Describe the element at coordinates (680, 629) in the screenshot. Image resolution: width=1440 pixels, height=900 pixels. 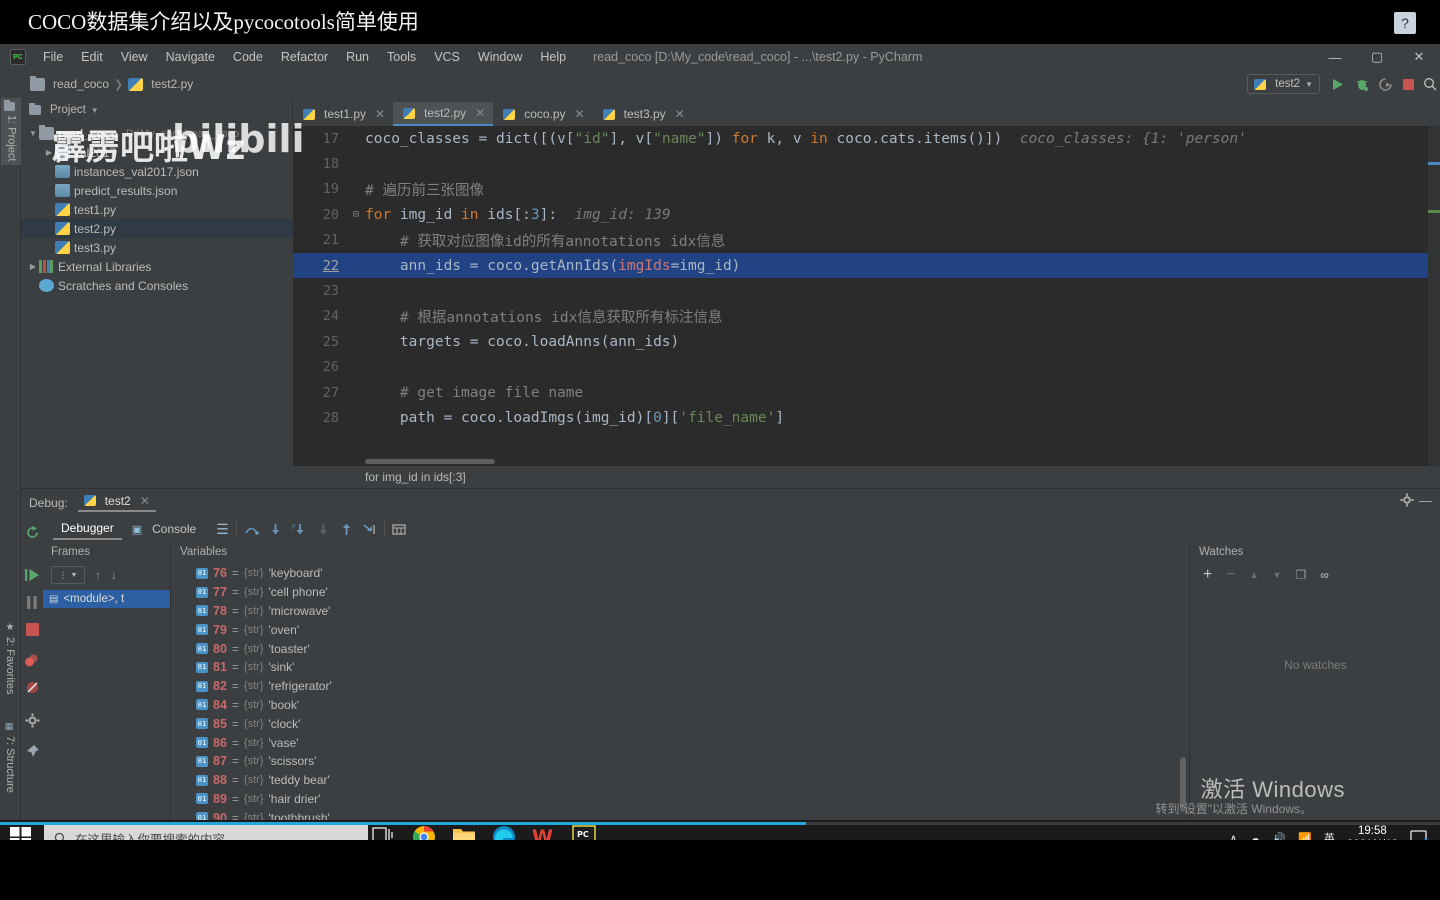
I see `variable-row: 01 79 = {str} 'oven'` at that location.